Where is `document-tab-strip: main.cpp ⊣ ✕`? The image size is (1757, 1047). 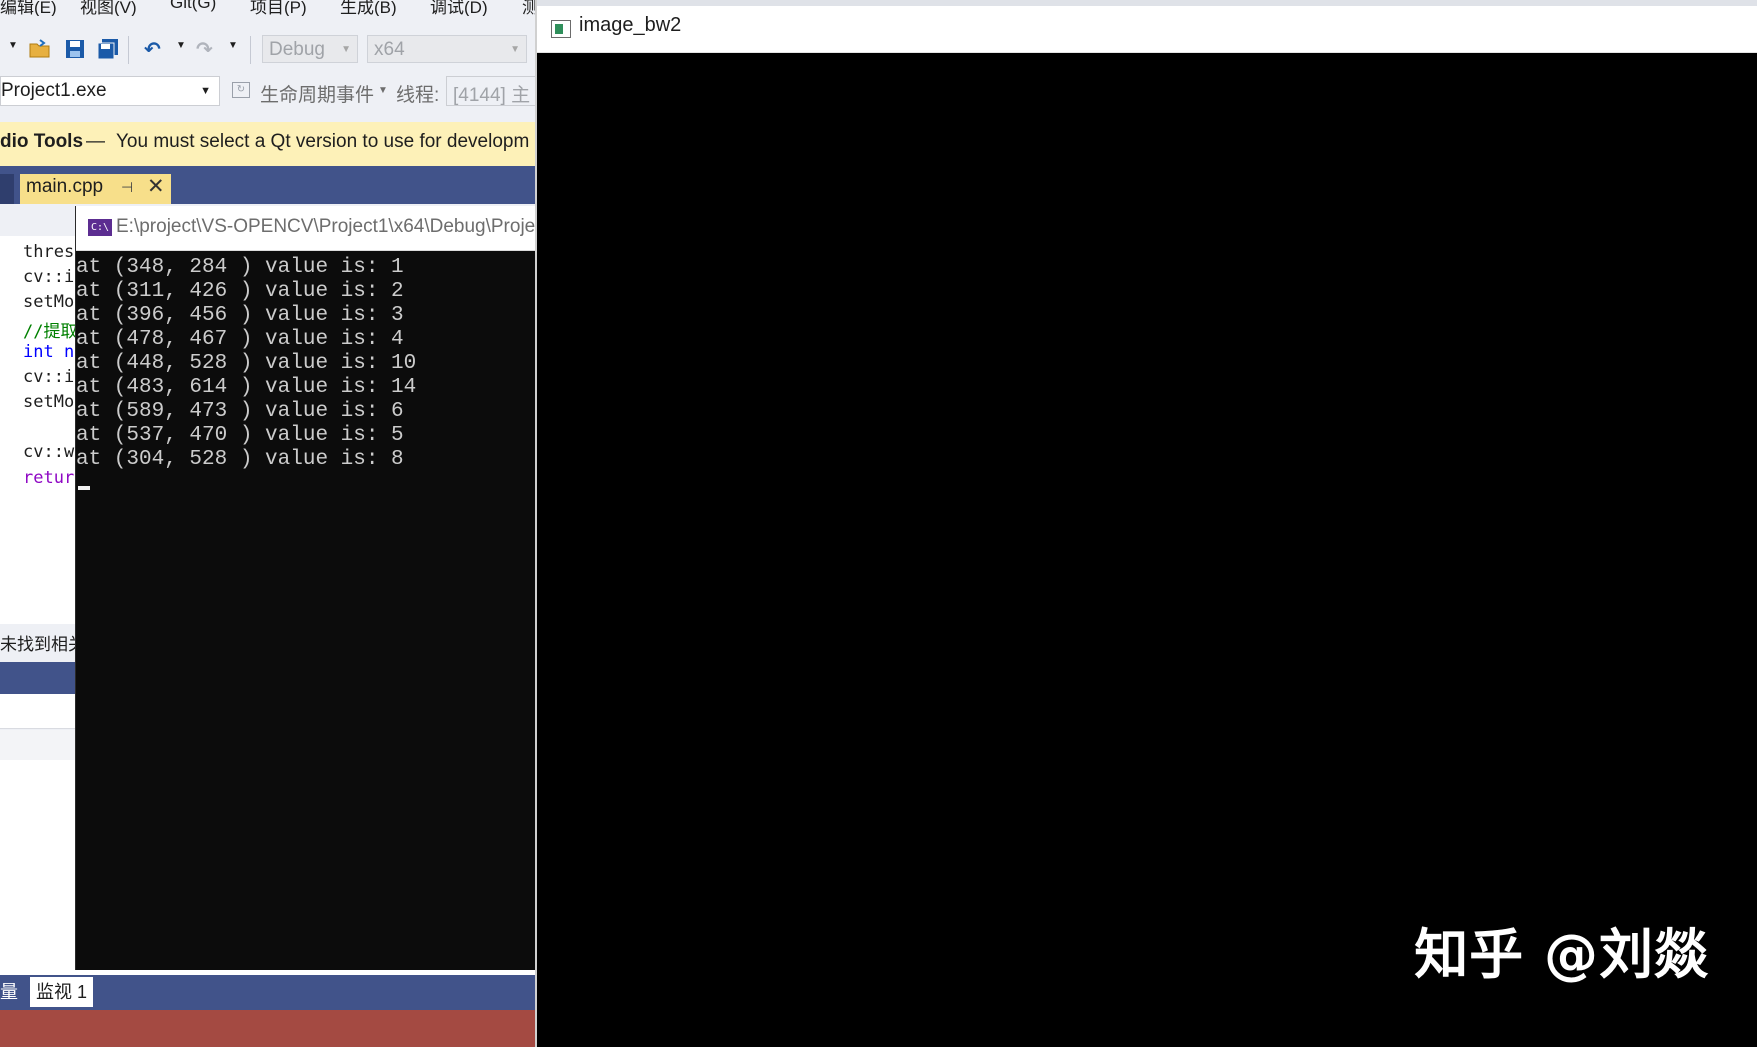
document-tab-strip: main.cpp ⊣ ✕ is located at coordinates (270, 185).